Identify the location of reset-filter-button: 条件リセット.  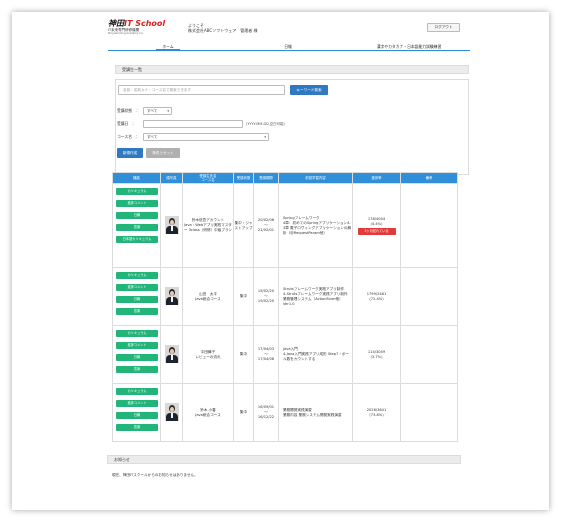
(163, 153).